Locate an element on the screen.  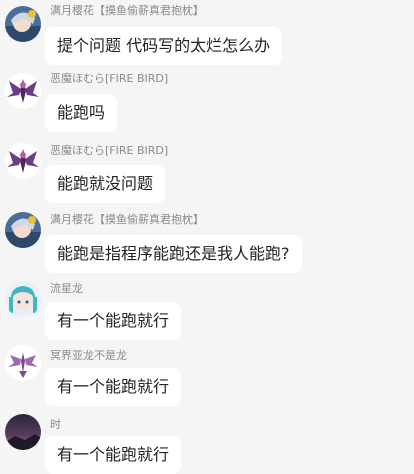
dragon-avatar-icon is located at coordinates (23, 363).